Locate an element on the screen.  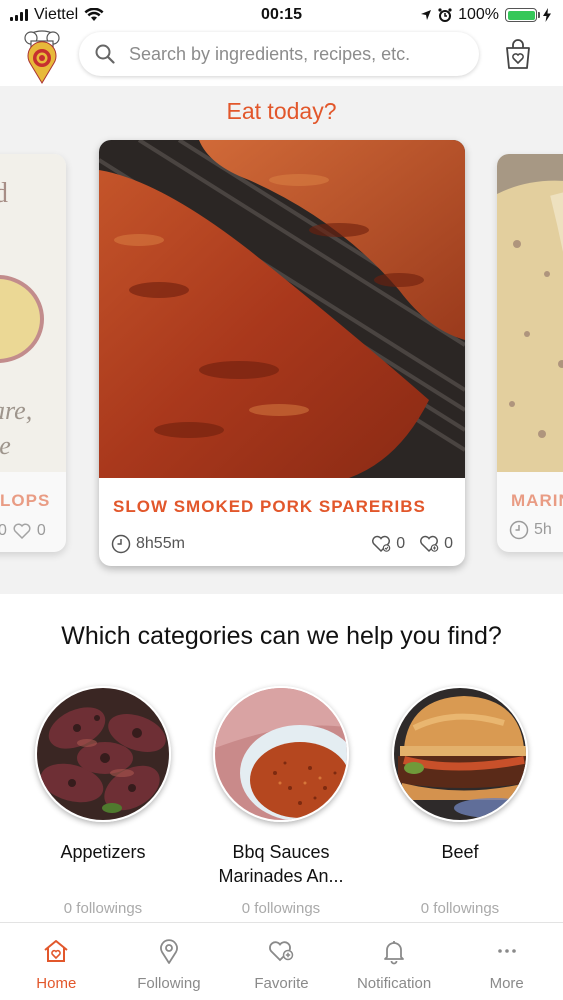
tab-more: More is located at coordinates (506, 961).